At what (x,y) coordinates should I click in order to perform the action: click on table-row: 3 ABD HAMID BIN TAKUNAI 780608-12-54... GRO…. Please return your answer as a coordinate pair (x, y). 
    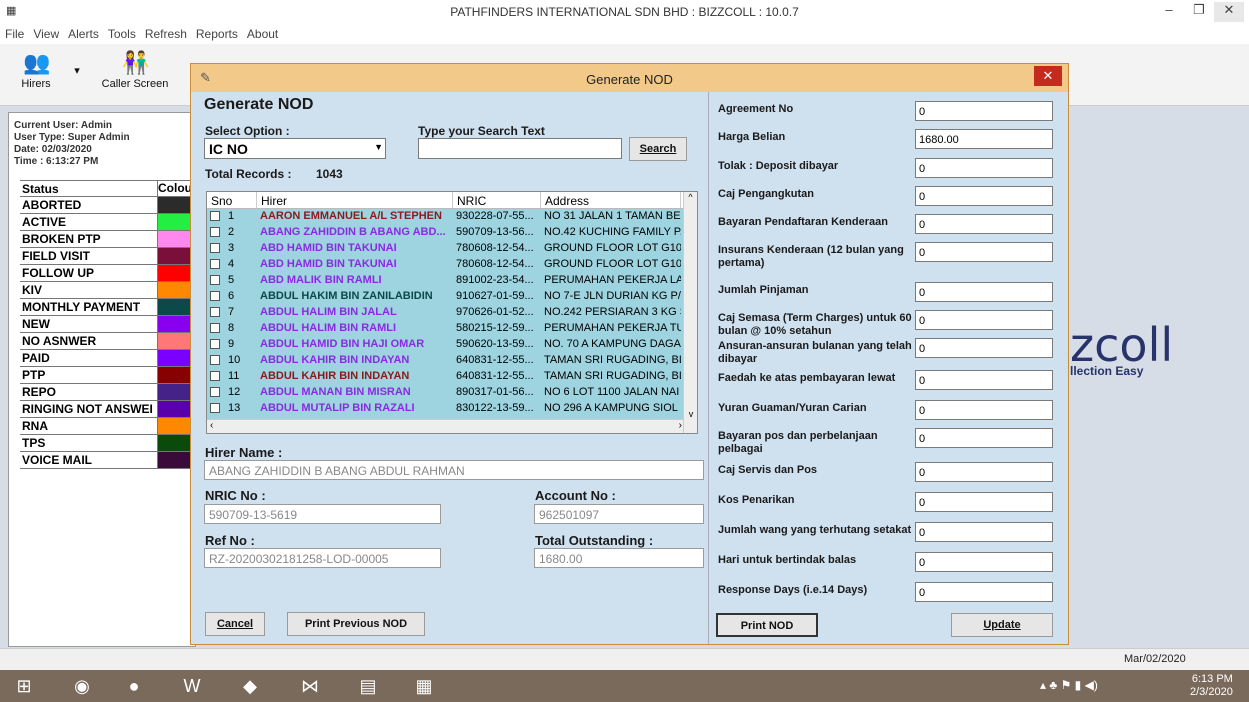
    Looking at the image, I should click on (452, 249).